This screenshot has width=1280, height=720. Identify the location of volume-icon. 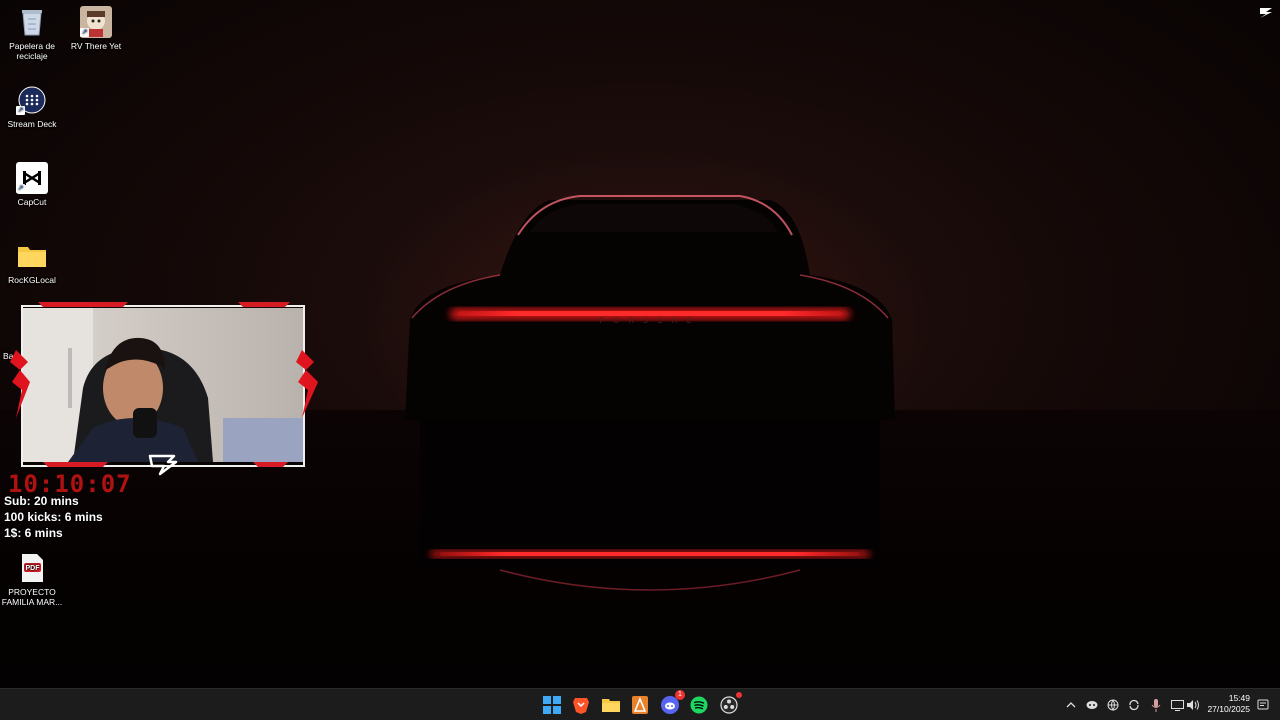
(1193, 705).